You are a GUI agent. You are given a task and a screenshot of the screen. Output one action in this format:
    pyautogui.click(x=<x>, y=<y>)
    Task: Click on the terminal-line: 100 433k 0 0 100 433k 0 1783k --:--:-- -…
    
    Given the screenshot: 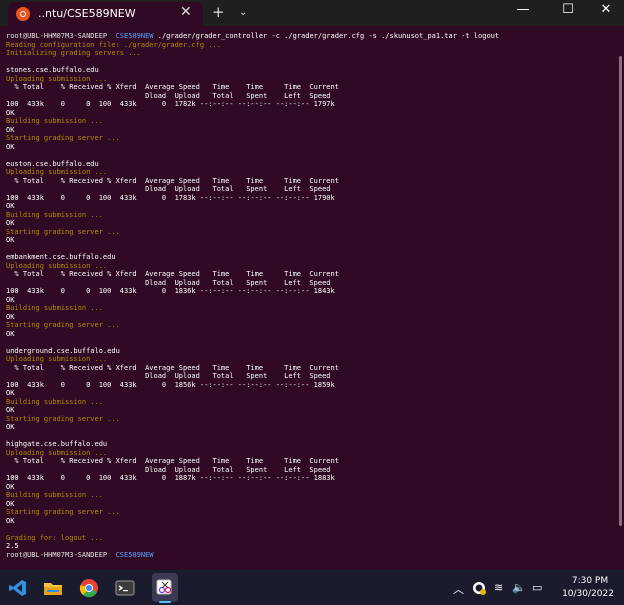 What is the action you would take?
    pyautogui.click(x=252, y=198)
    